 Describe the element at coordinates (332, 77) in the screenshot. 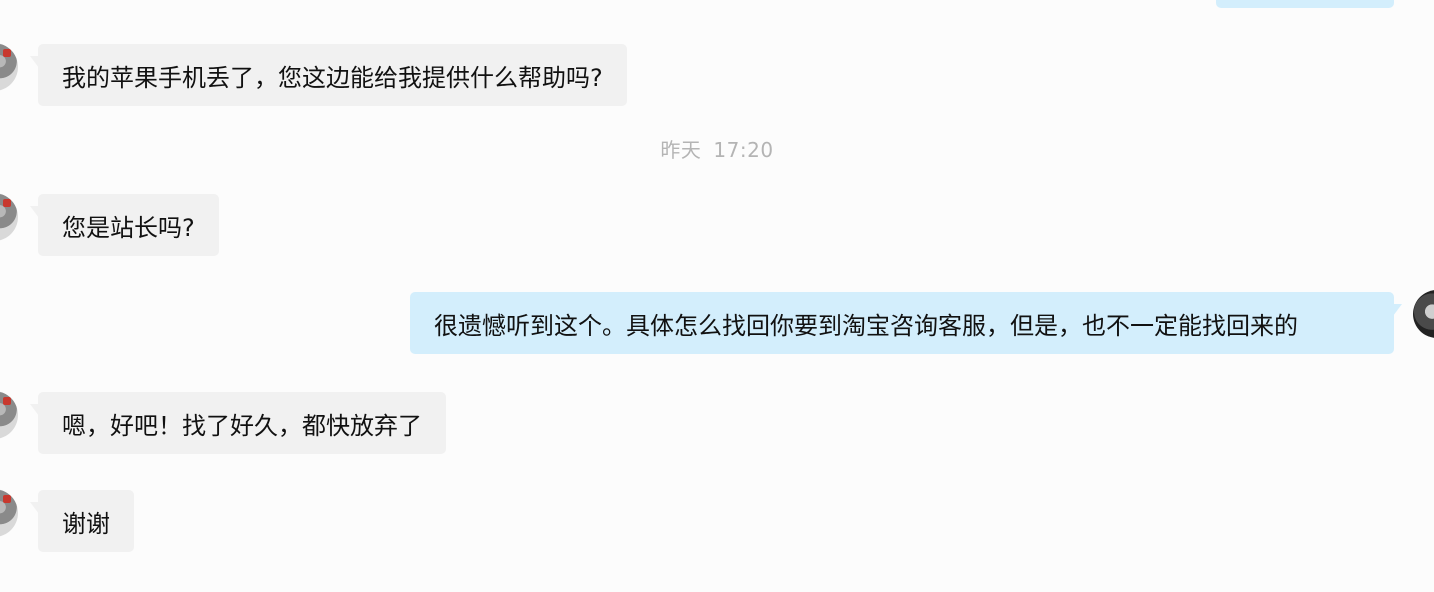

I see `message-text: 我的苹果手机丢了，您这边能给我提供什么帮助吗?` at that location.